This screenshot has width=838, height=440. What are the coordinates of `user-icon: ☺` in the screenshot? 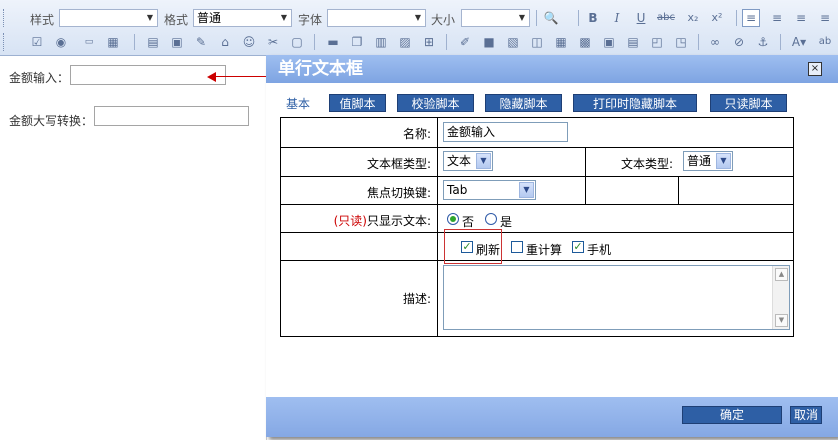 It's located at (249, 42).